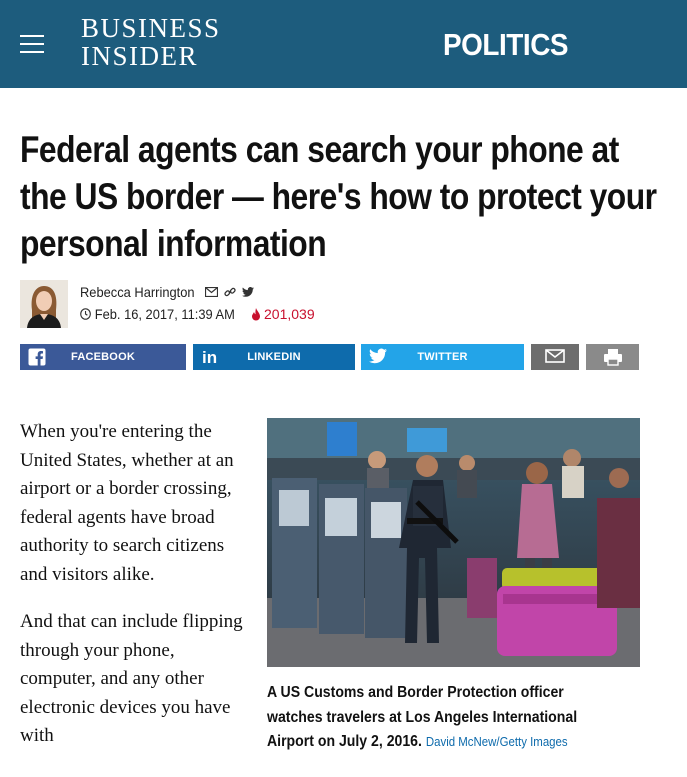  What do you see at coordinates (44, 304) in the screenshot?
I see `author-avatar` at bounding box center [44, 304].